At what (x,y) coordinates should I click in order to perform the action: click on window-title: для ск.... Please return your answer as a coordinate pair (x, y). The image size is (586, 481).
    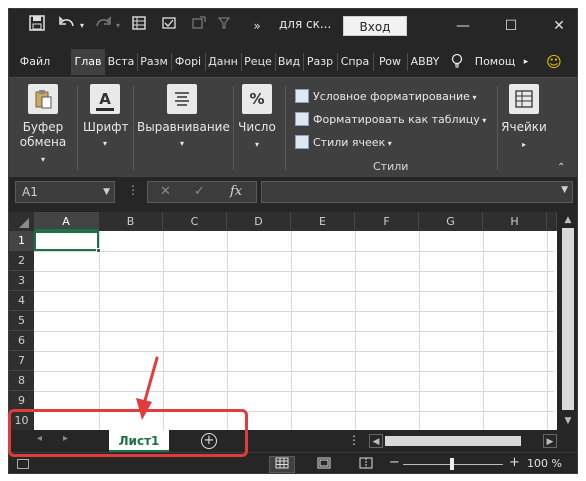
    Looking at the image, I should click on (305, 24).